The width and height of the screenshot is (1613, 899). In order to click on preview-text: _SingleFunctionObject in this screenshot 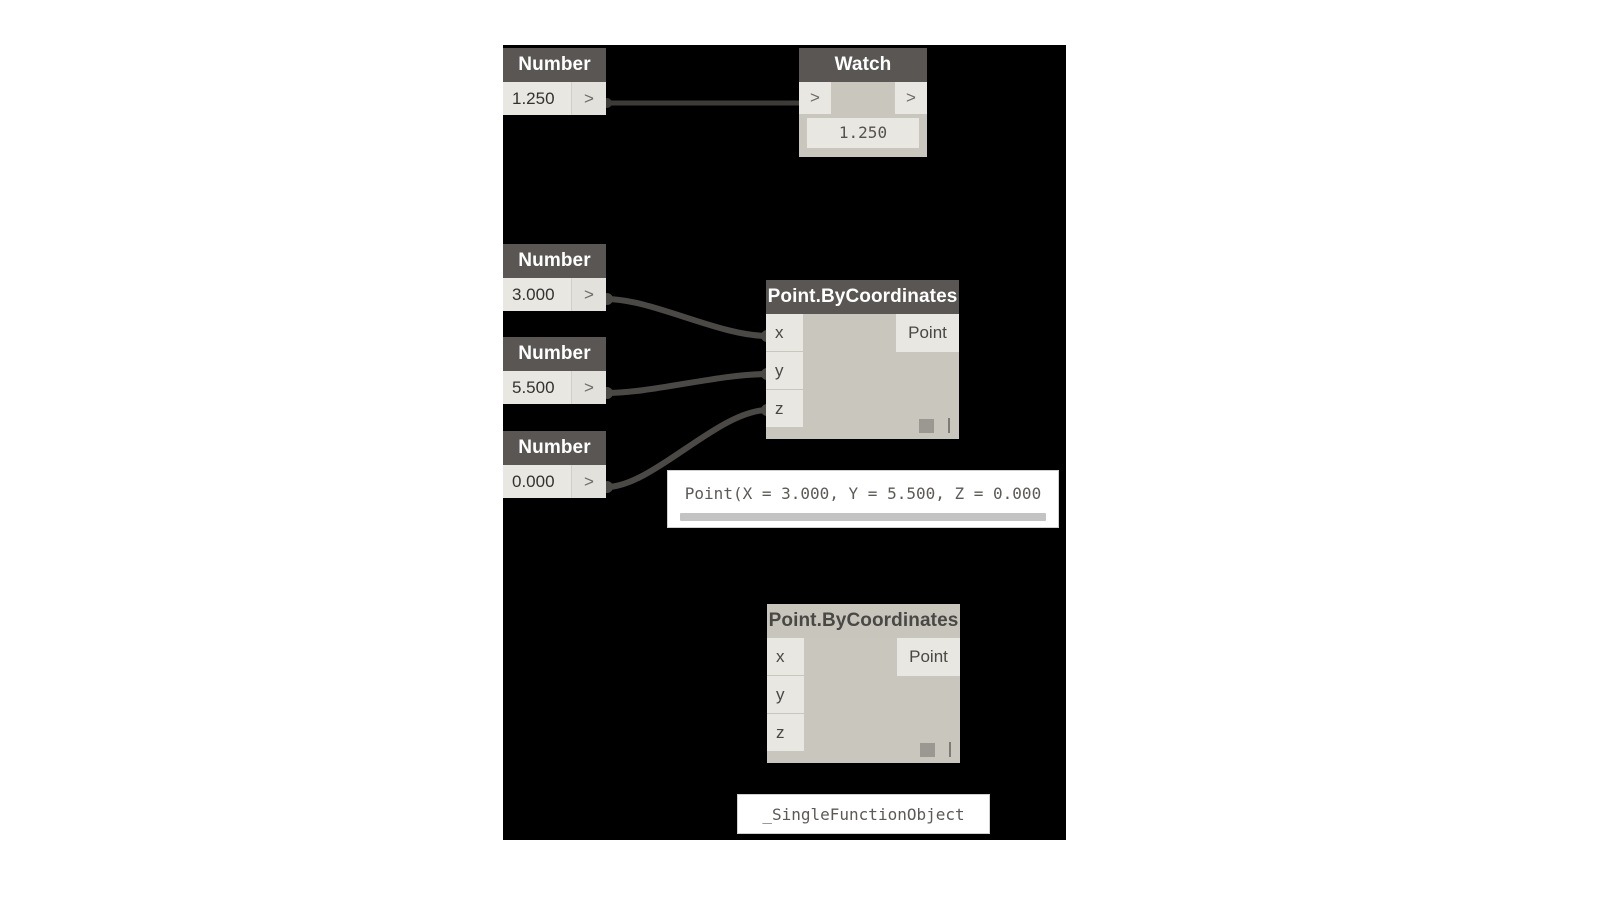, I will do `click(863, 814)`.